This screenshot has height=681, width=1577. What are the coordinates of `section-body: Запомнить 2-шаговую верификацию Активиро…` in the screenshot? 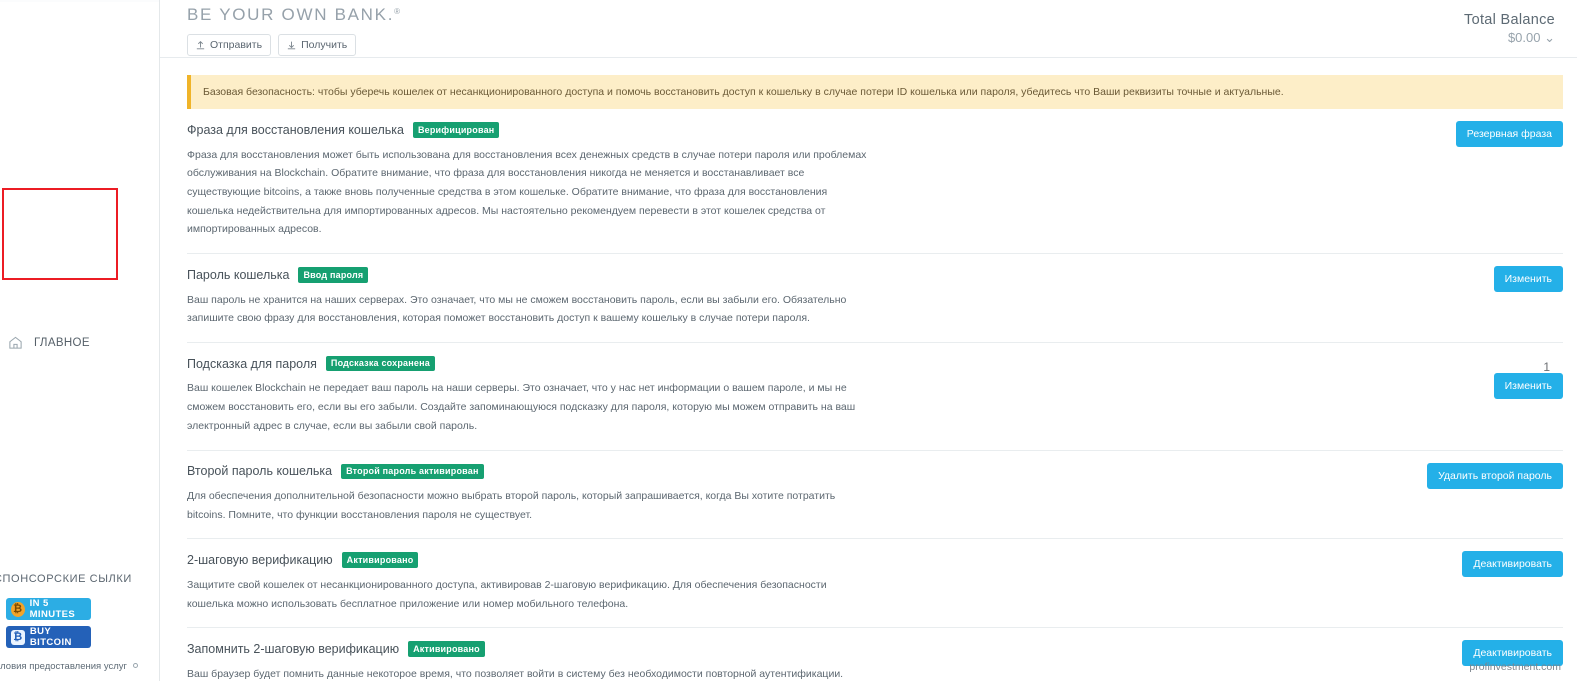 It's located at (875, 661).